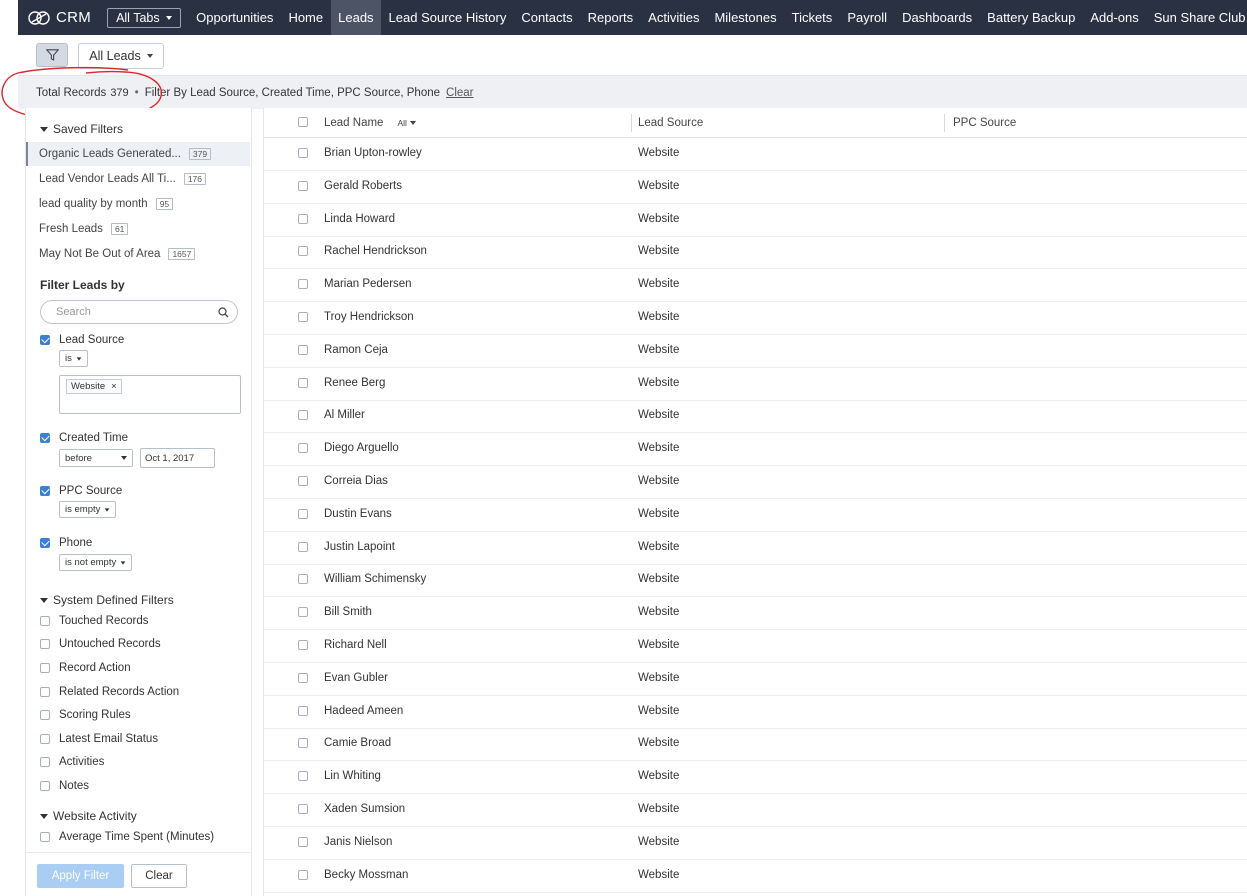 This screenshot has height=896, width=1247. I want to click on nav-tab-activities: Activities, so click(674, 17).